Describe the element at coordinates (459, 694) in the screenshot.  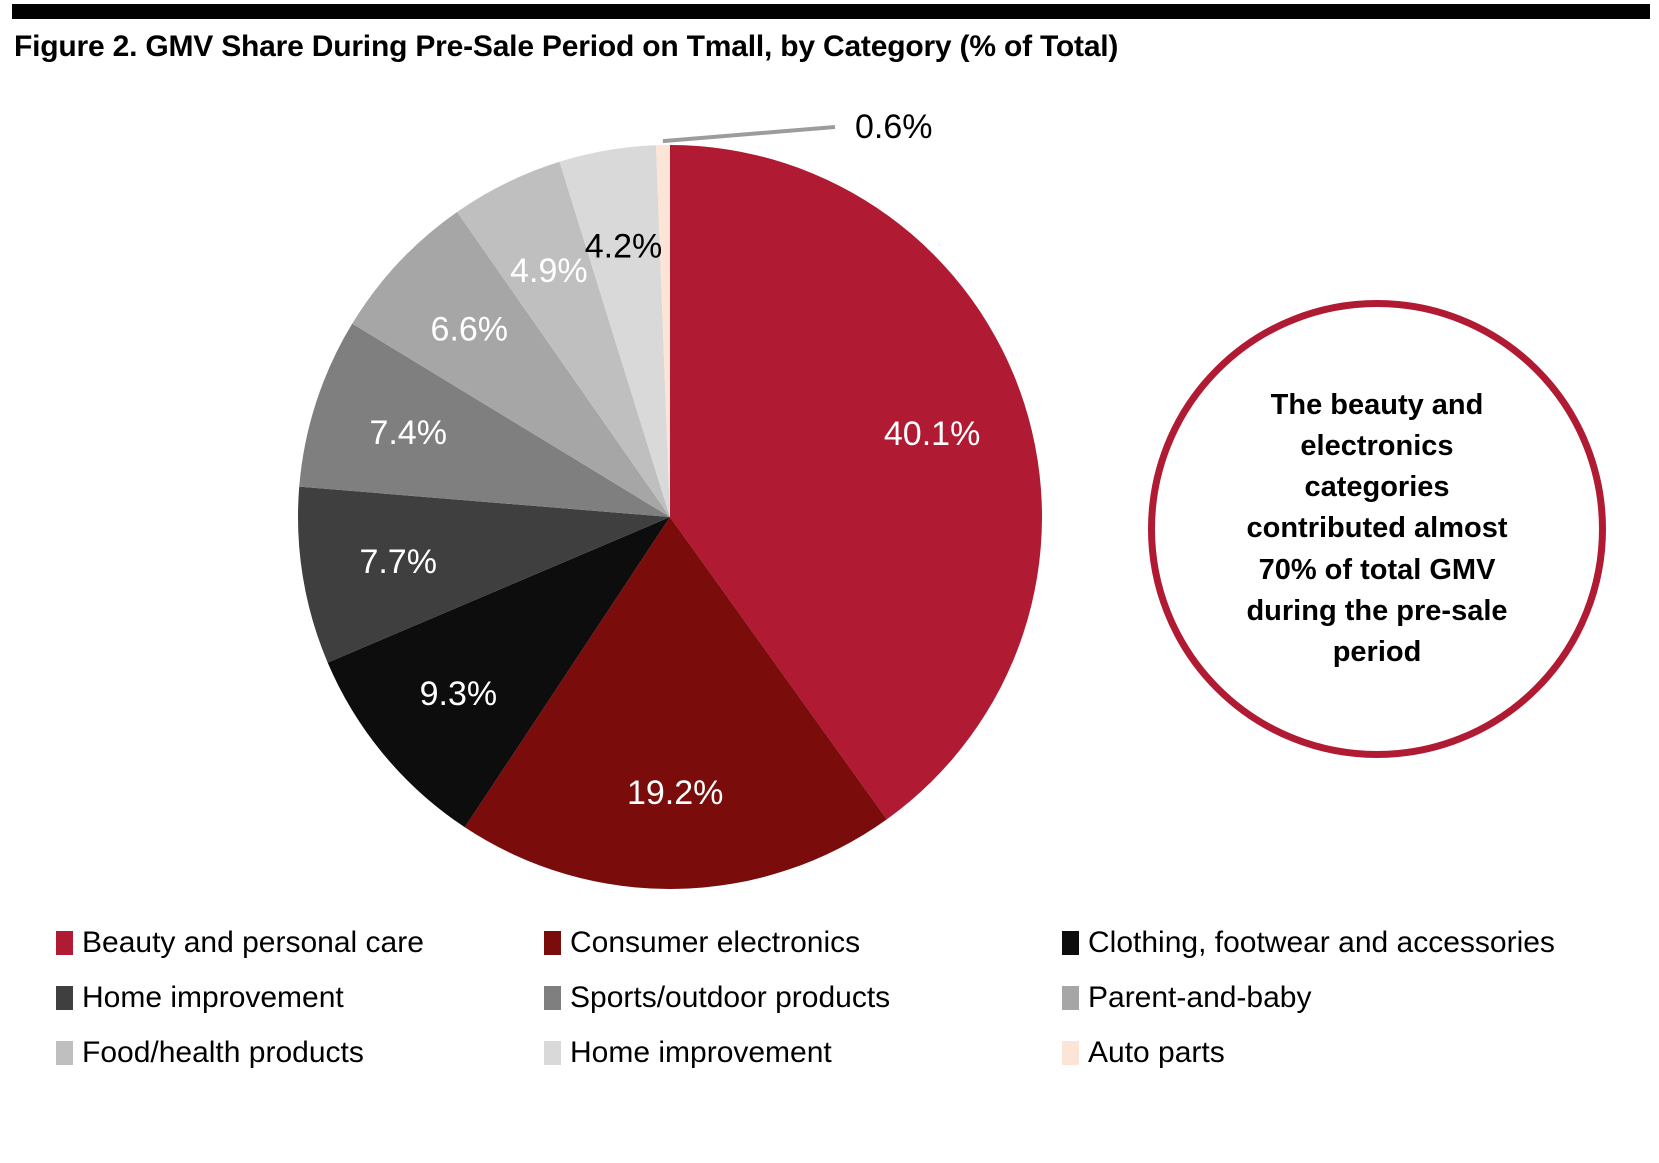
I see `pie-data-label: 9.3%` at that location.